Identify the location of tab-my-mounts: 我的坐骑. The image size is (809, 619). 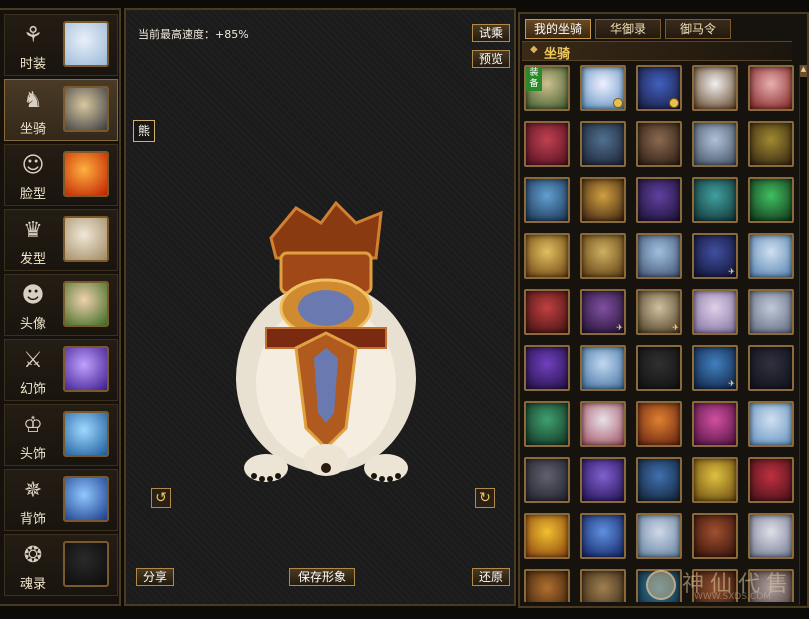
(558, 29).